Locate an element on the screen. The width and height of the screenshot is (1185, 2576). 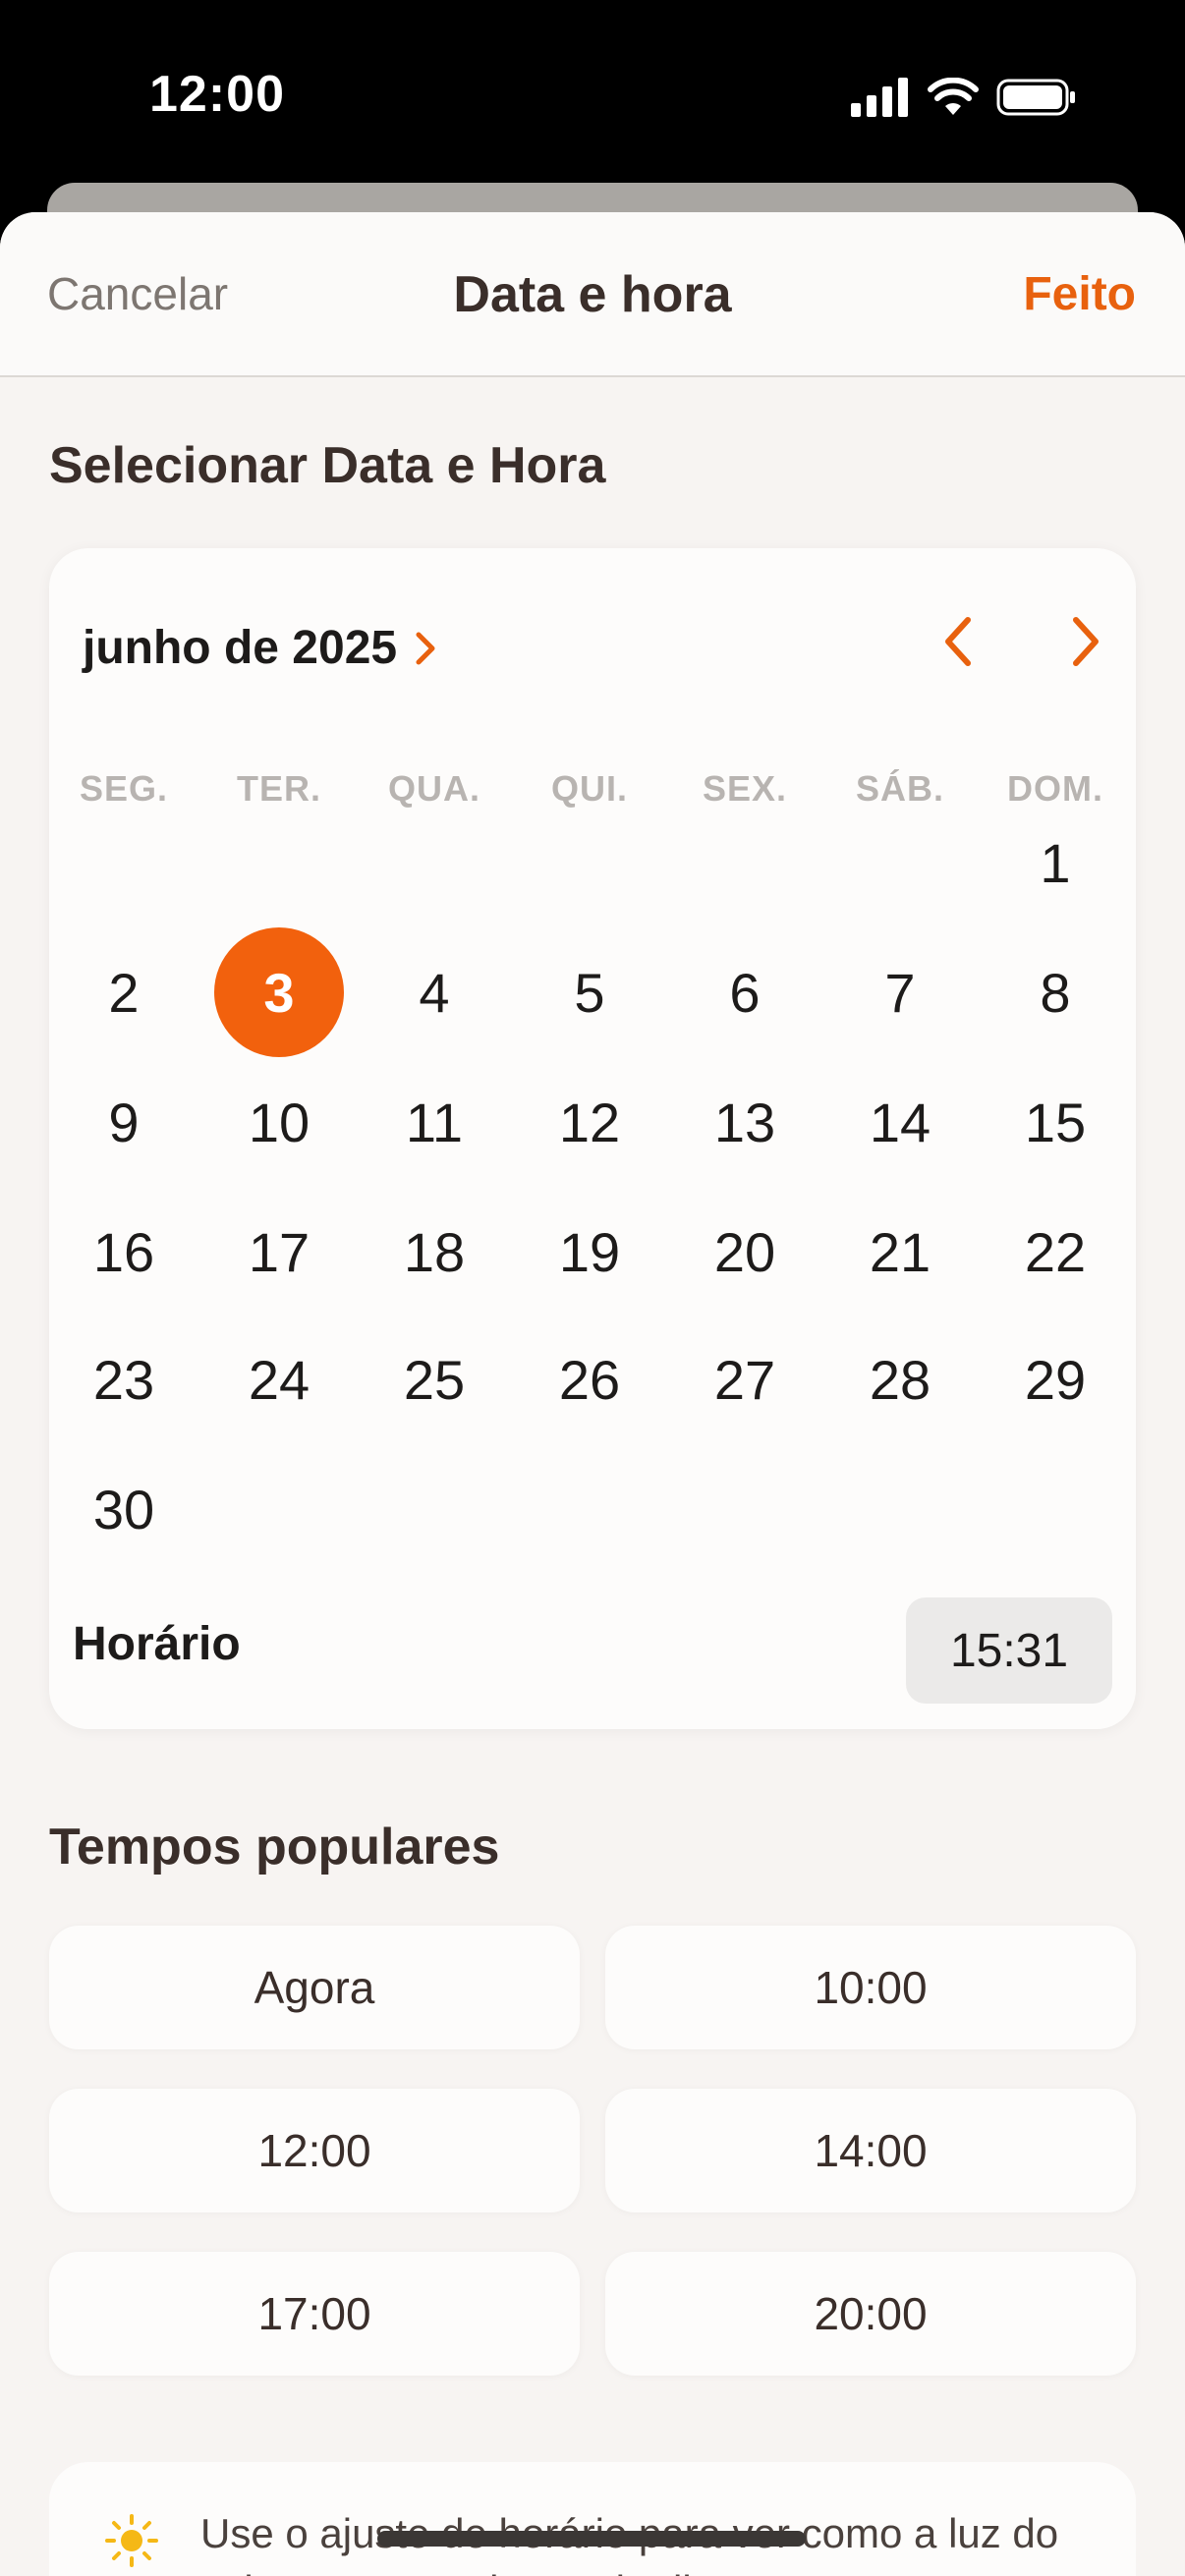
calendar-day: 22 is located at coordinates (1055, 1251).